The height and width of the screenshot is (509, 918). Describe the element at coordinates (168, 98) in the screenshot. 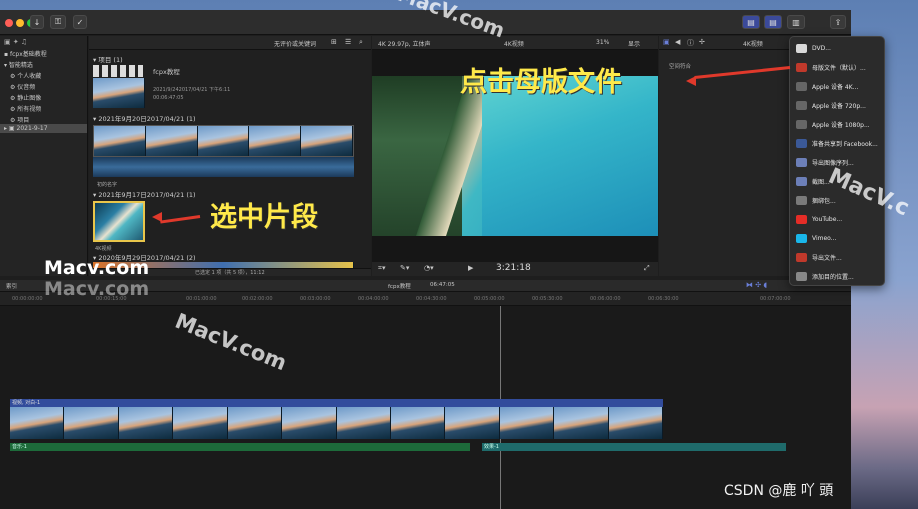

I see `project-duration: 00:06:47:05` at that location.